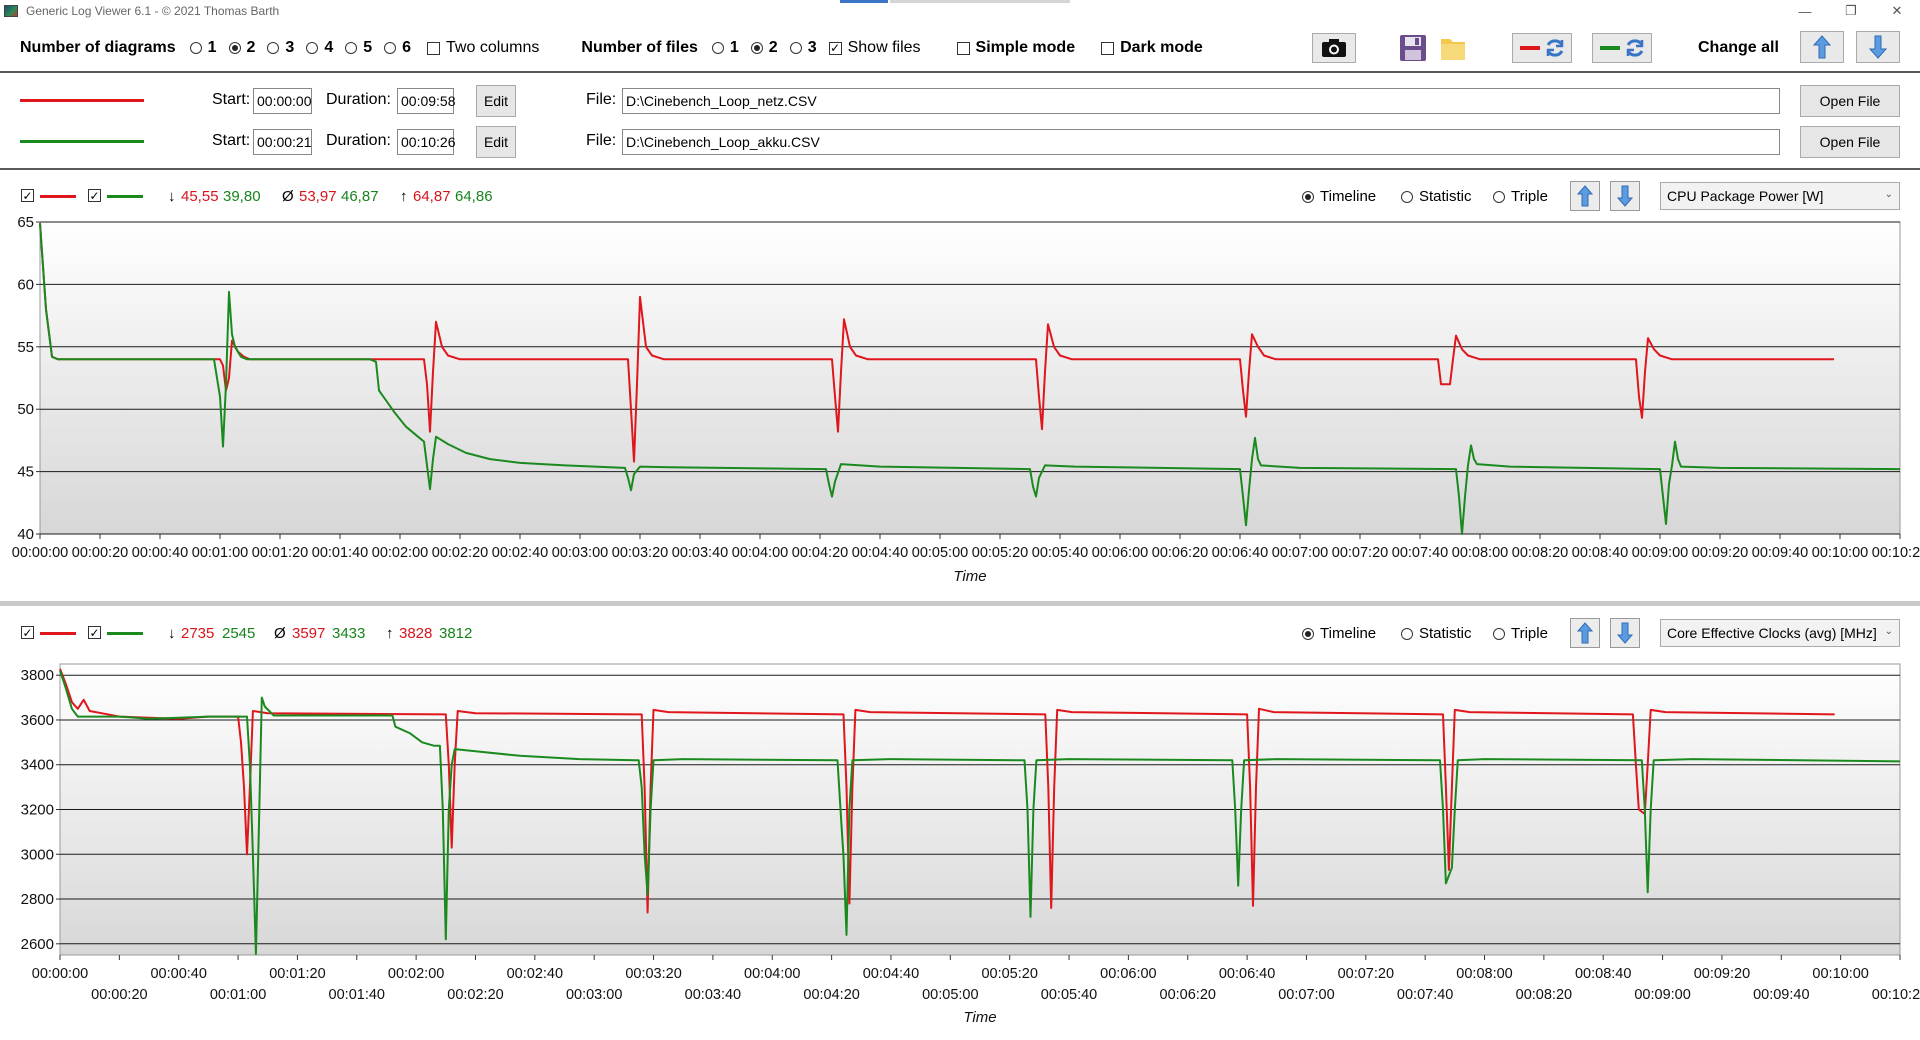 The width and height of the screenshot is (1920, 1040). What do you see at coordinates (960, 603) in the screenshot?
I see `chart-splitter` at bounding box center [960, 603].